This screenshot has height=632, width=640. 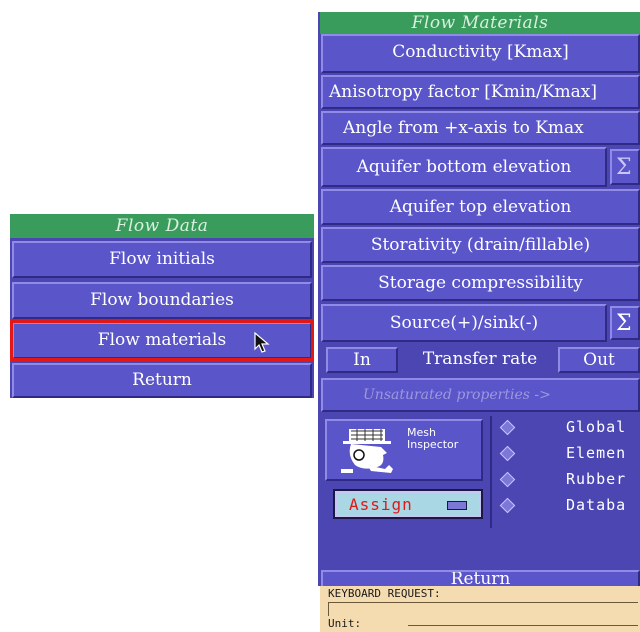 I want to click on flow-data-title: Flow Data, so click(x=162, y=226).